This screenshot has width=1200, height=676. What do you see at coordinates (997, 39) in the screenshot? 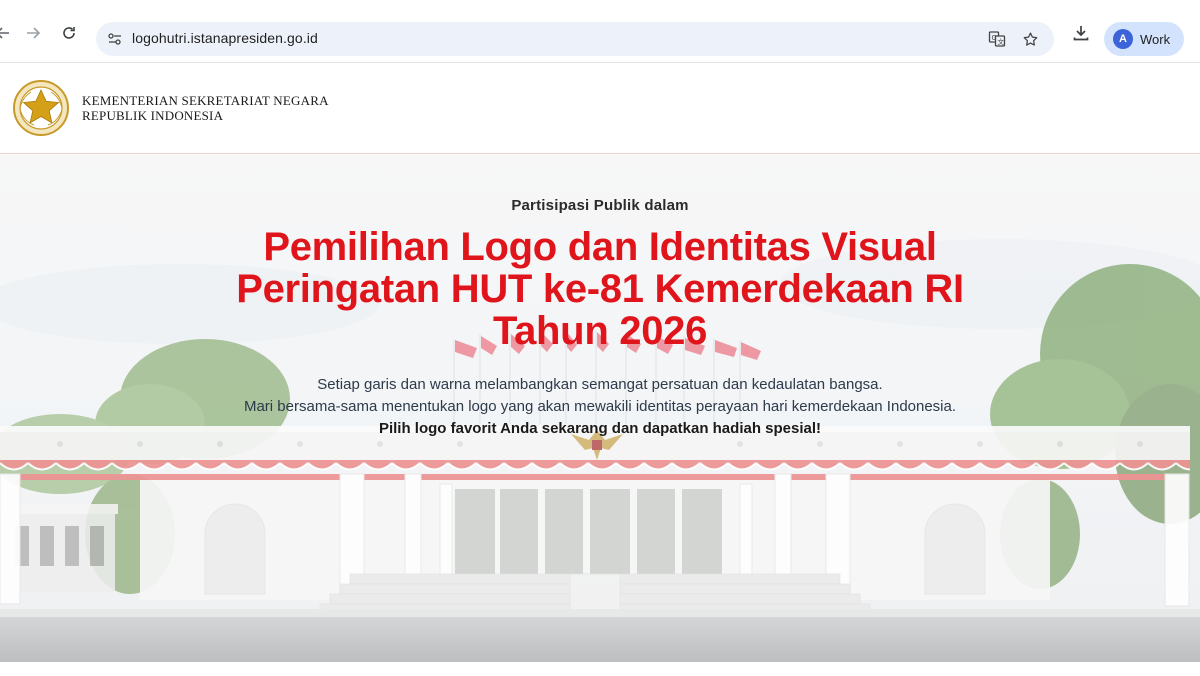
I see `translate-icon: G 文` at bounding box center [997, 39].